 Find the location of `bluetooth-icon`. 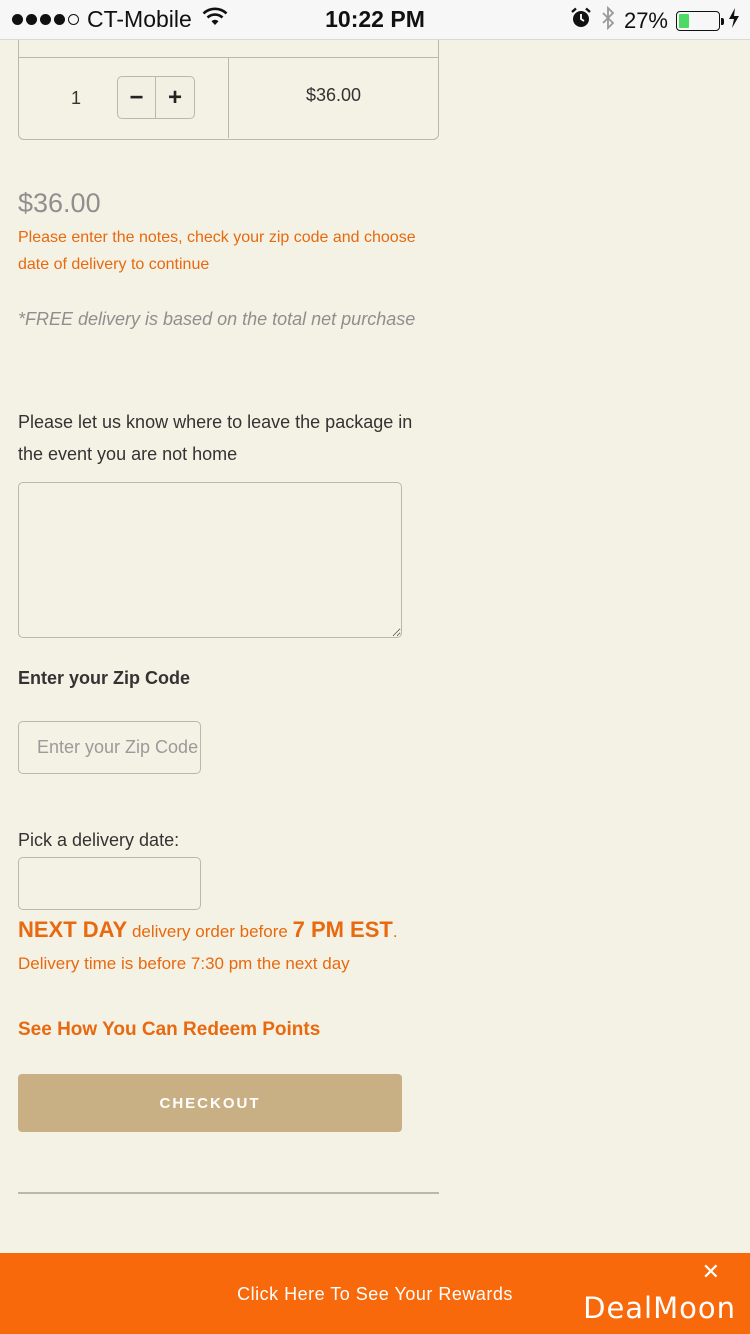

bluetooth-icon is located at coordinates (608, 20).